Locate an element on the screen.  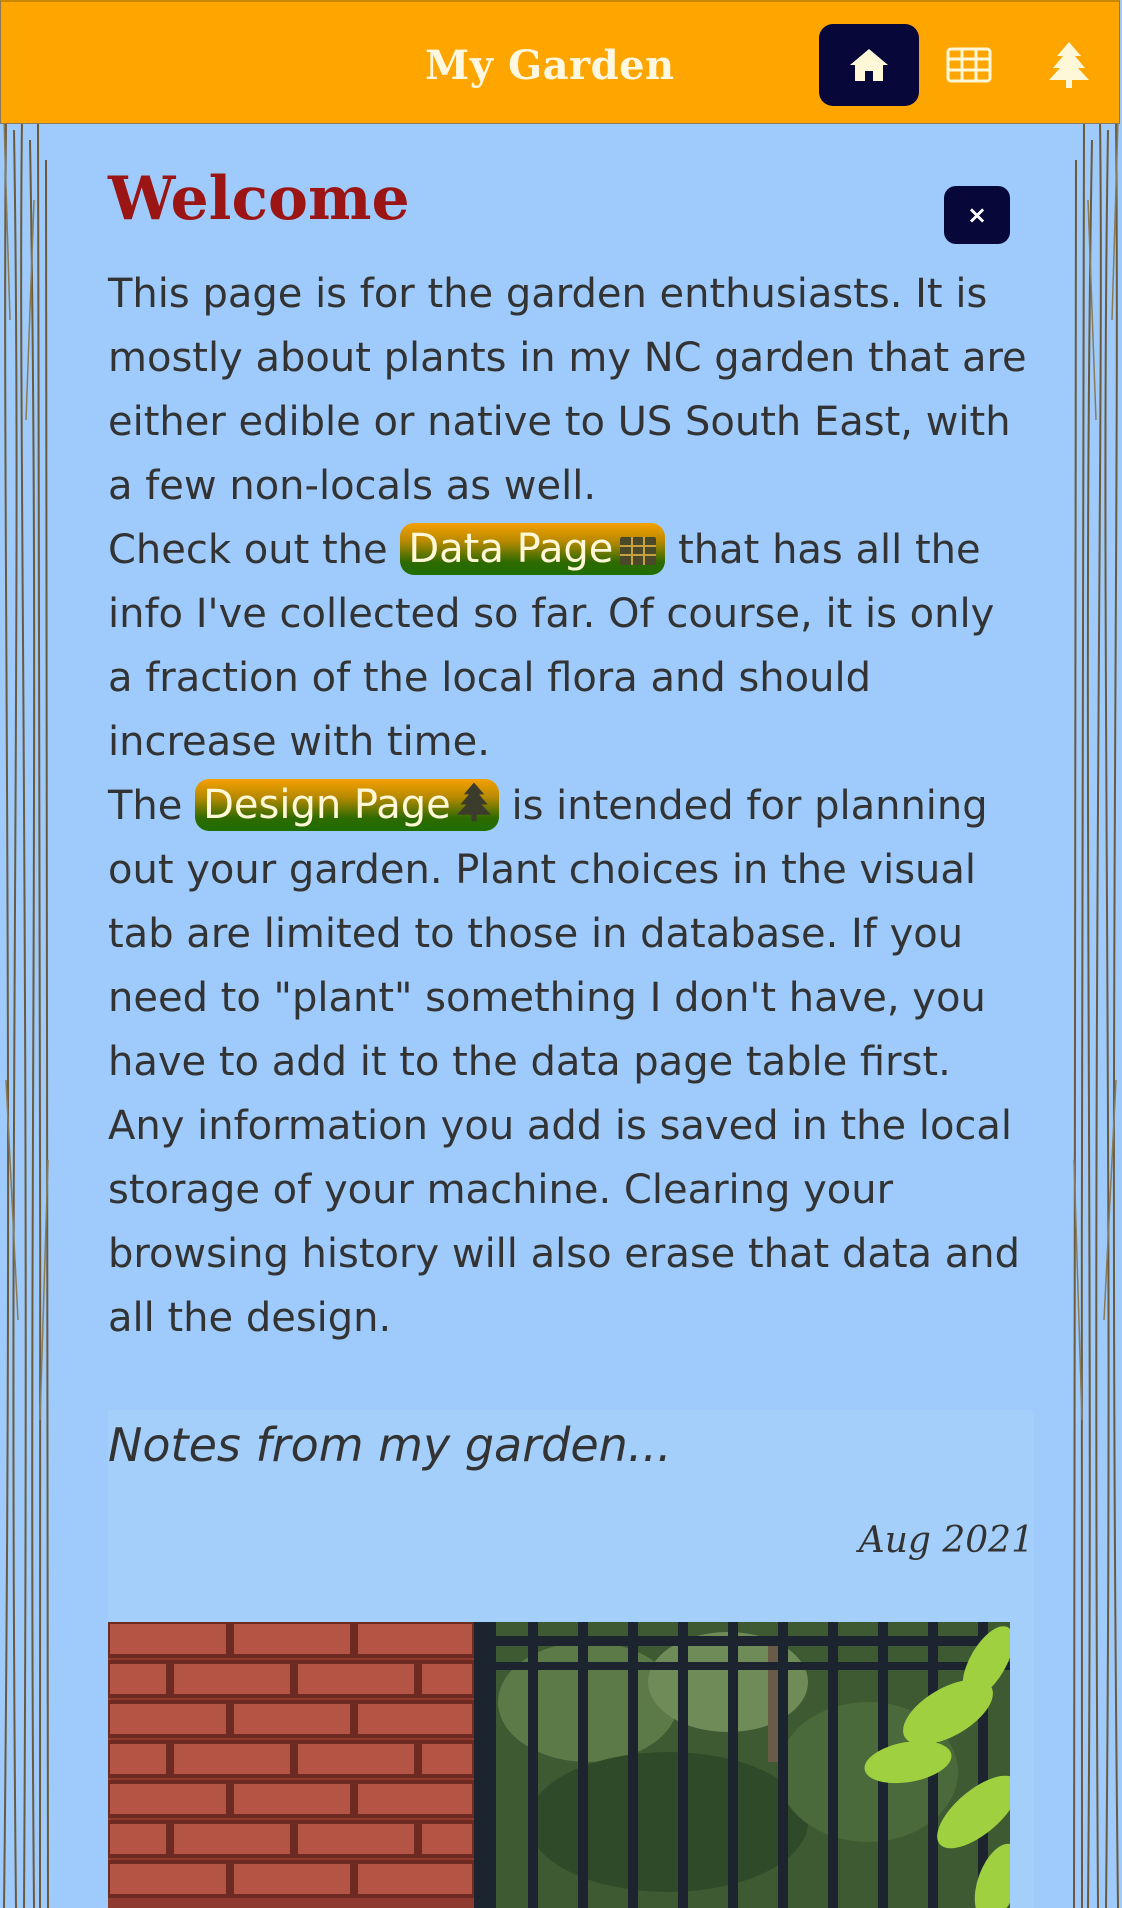
data-page-link-label: Data Page is located at coordinates (511, 549).